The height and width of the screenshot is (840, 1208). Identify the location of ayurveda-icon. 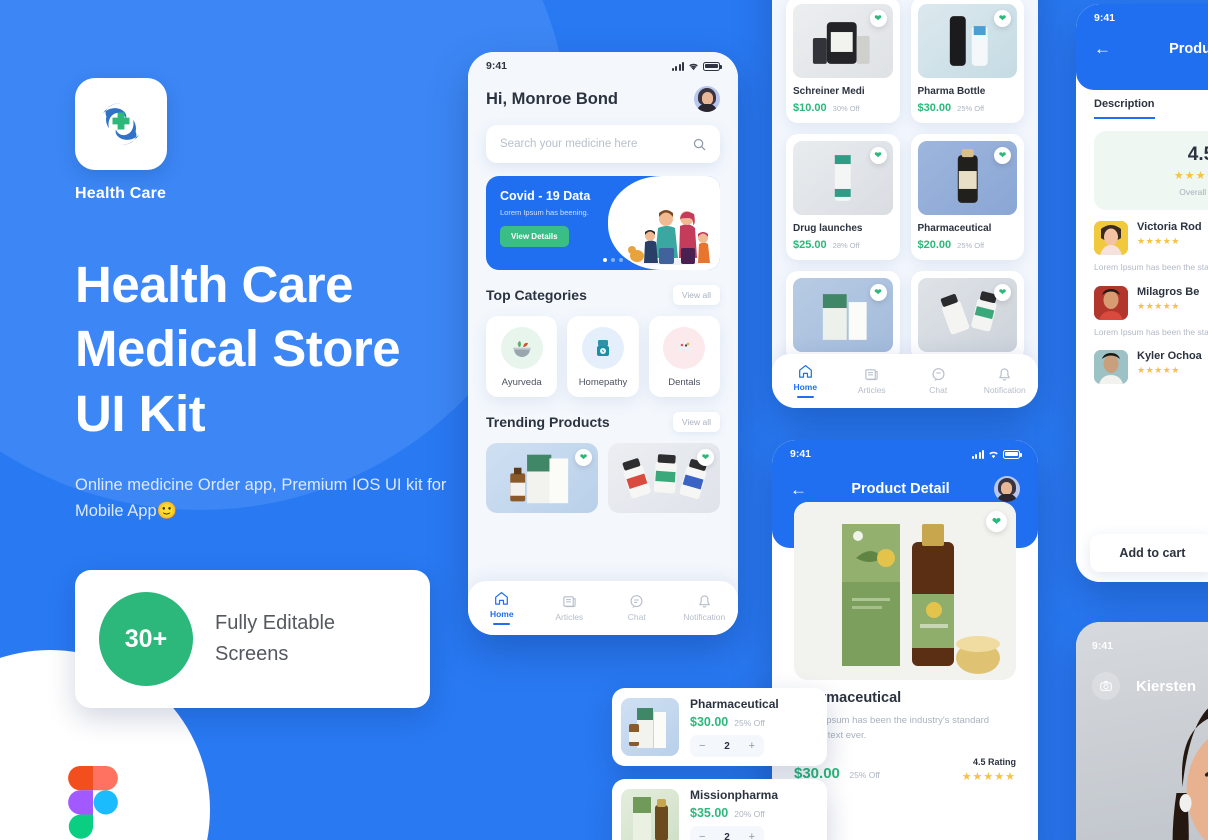
(521, 348).